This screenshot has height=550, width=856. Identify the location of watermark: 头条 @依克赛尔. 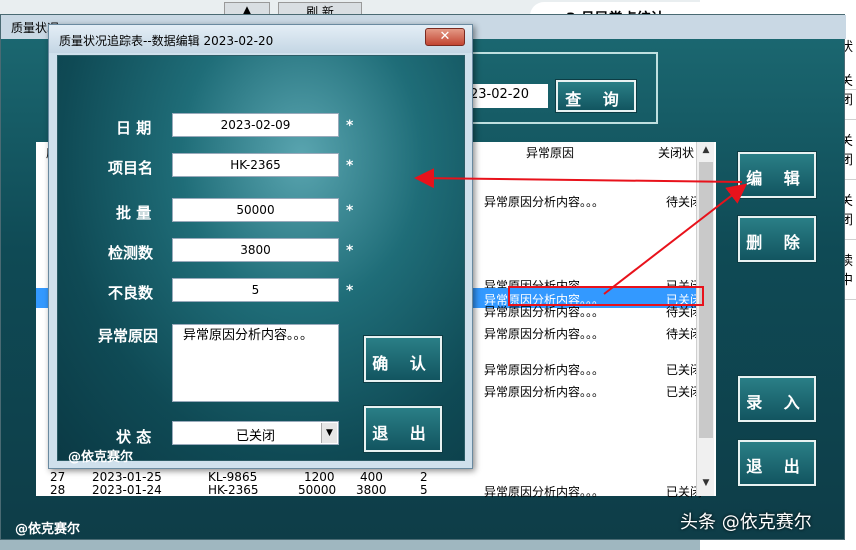
(746, 522).